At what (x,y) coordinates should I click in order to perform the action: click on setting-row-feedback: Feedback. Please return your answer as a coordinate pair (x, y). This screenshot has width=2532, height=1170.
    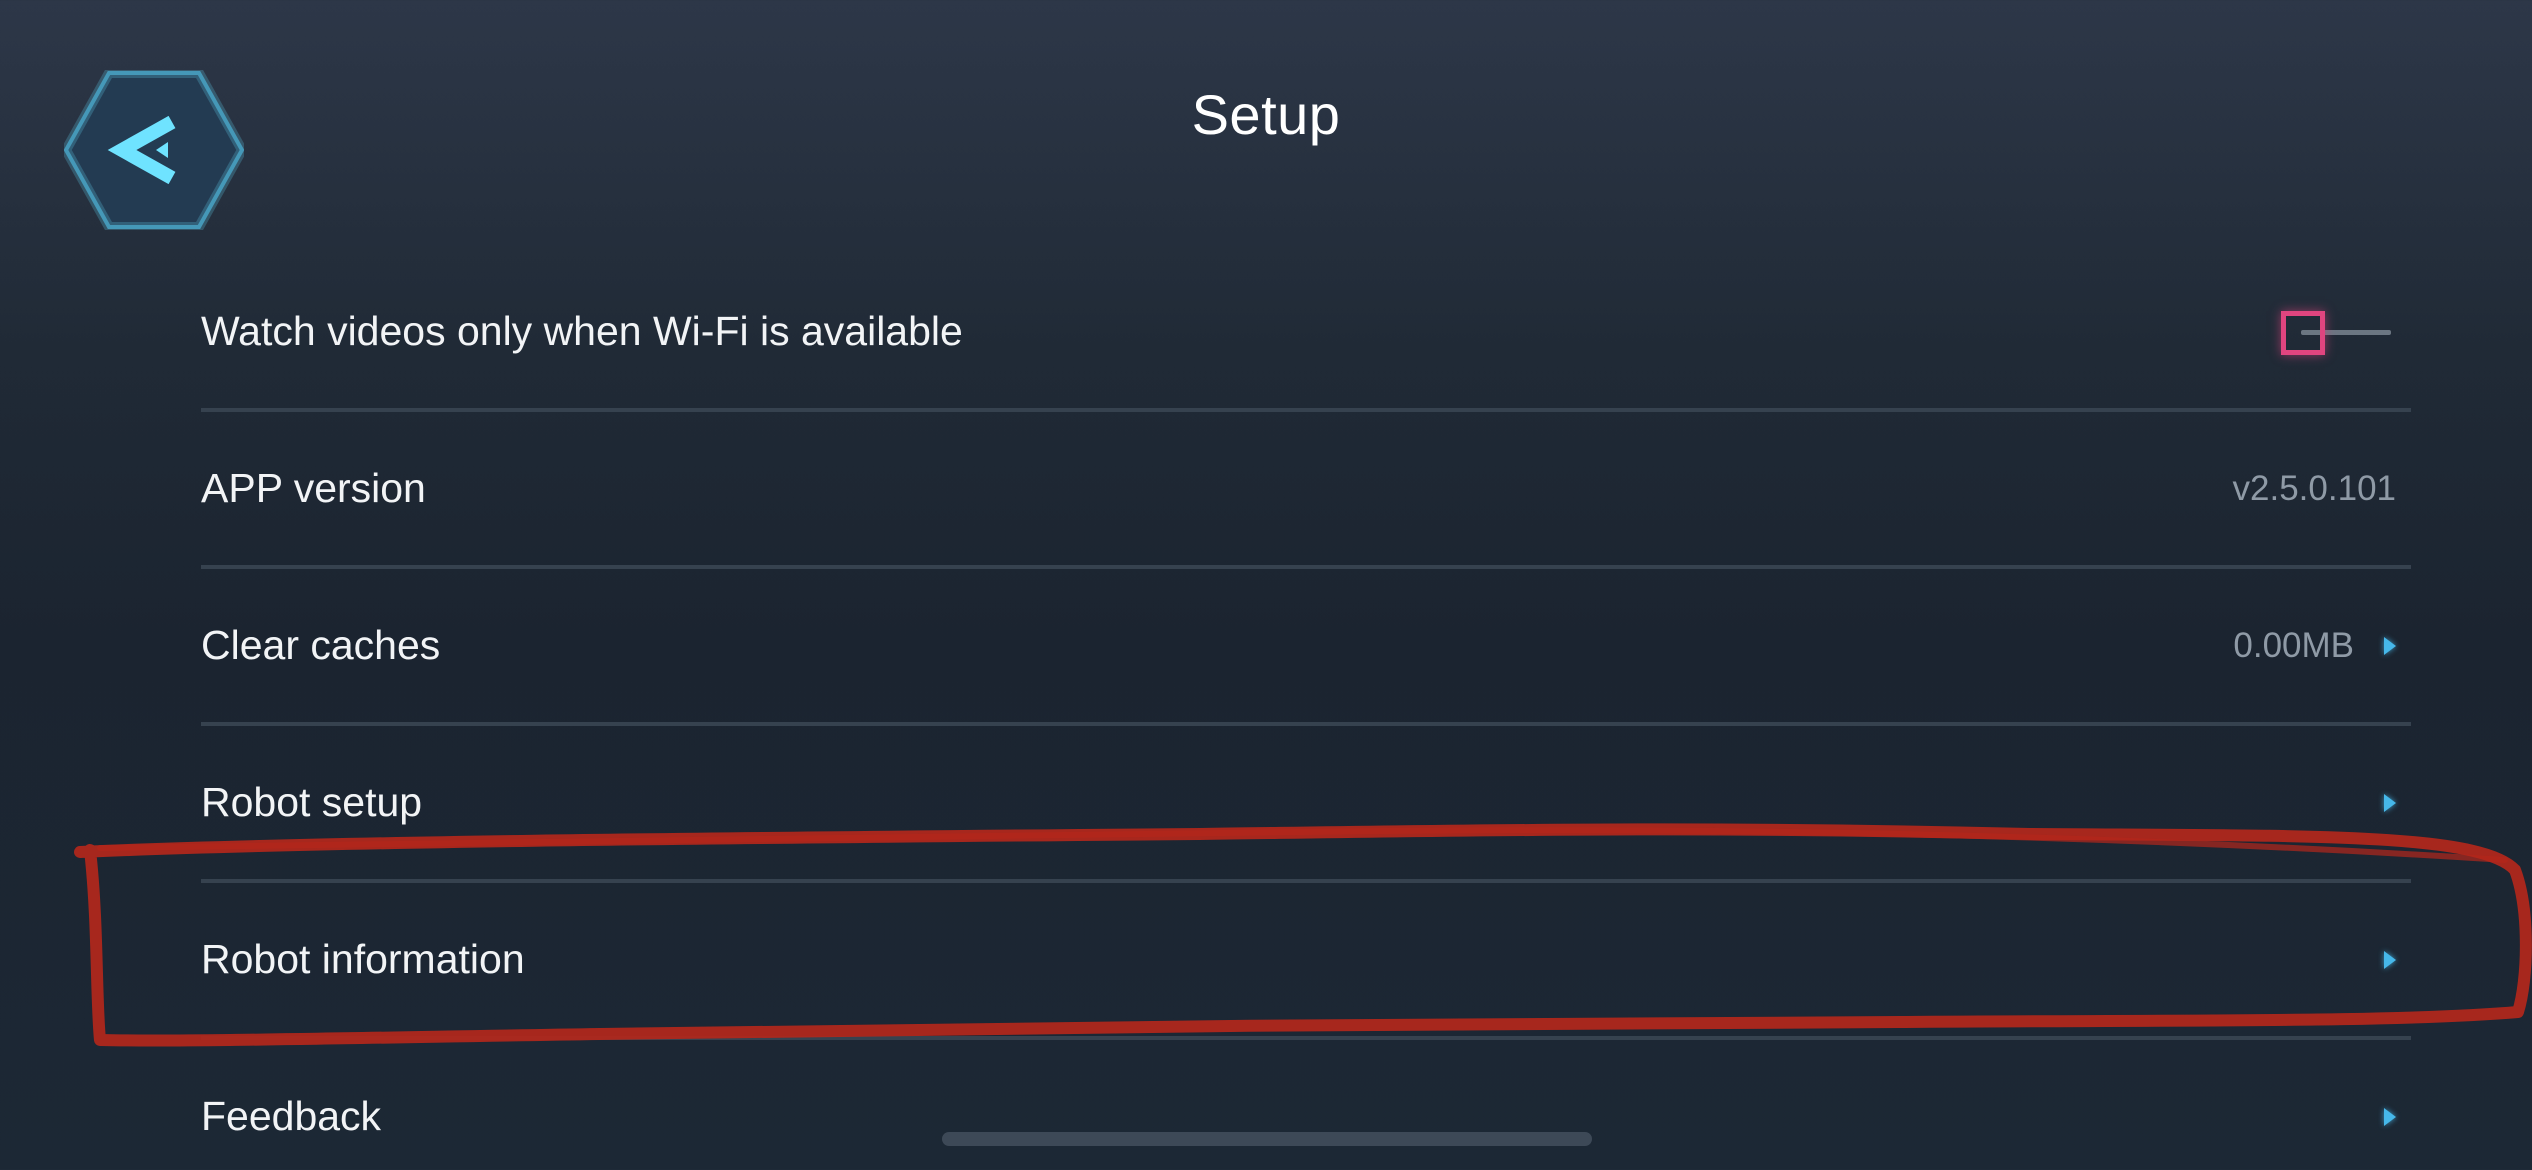
    Looking at the image, I should click on (1306, 1105).